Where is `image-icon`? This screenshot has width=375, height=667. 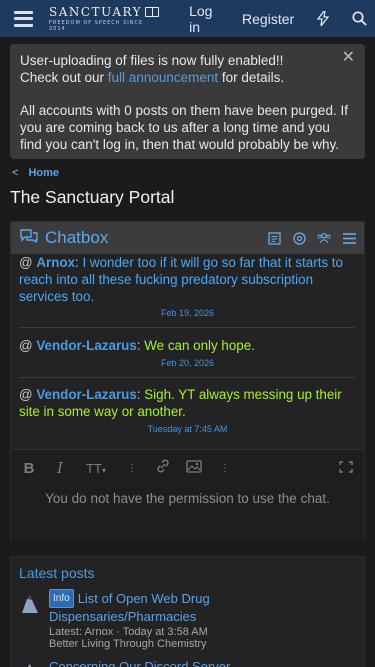 image-icon is located at coordinates (194, 468).